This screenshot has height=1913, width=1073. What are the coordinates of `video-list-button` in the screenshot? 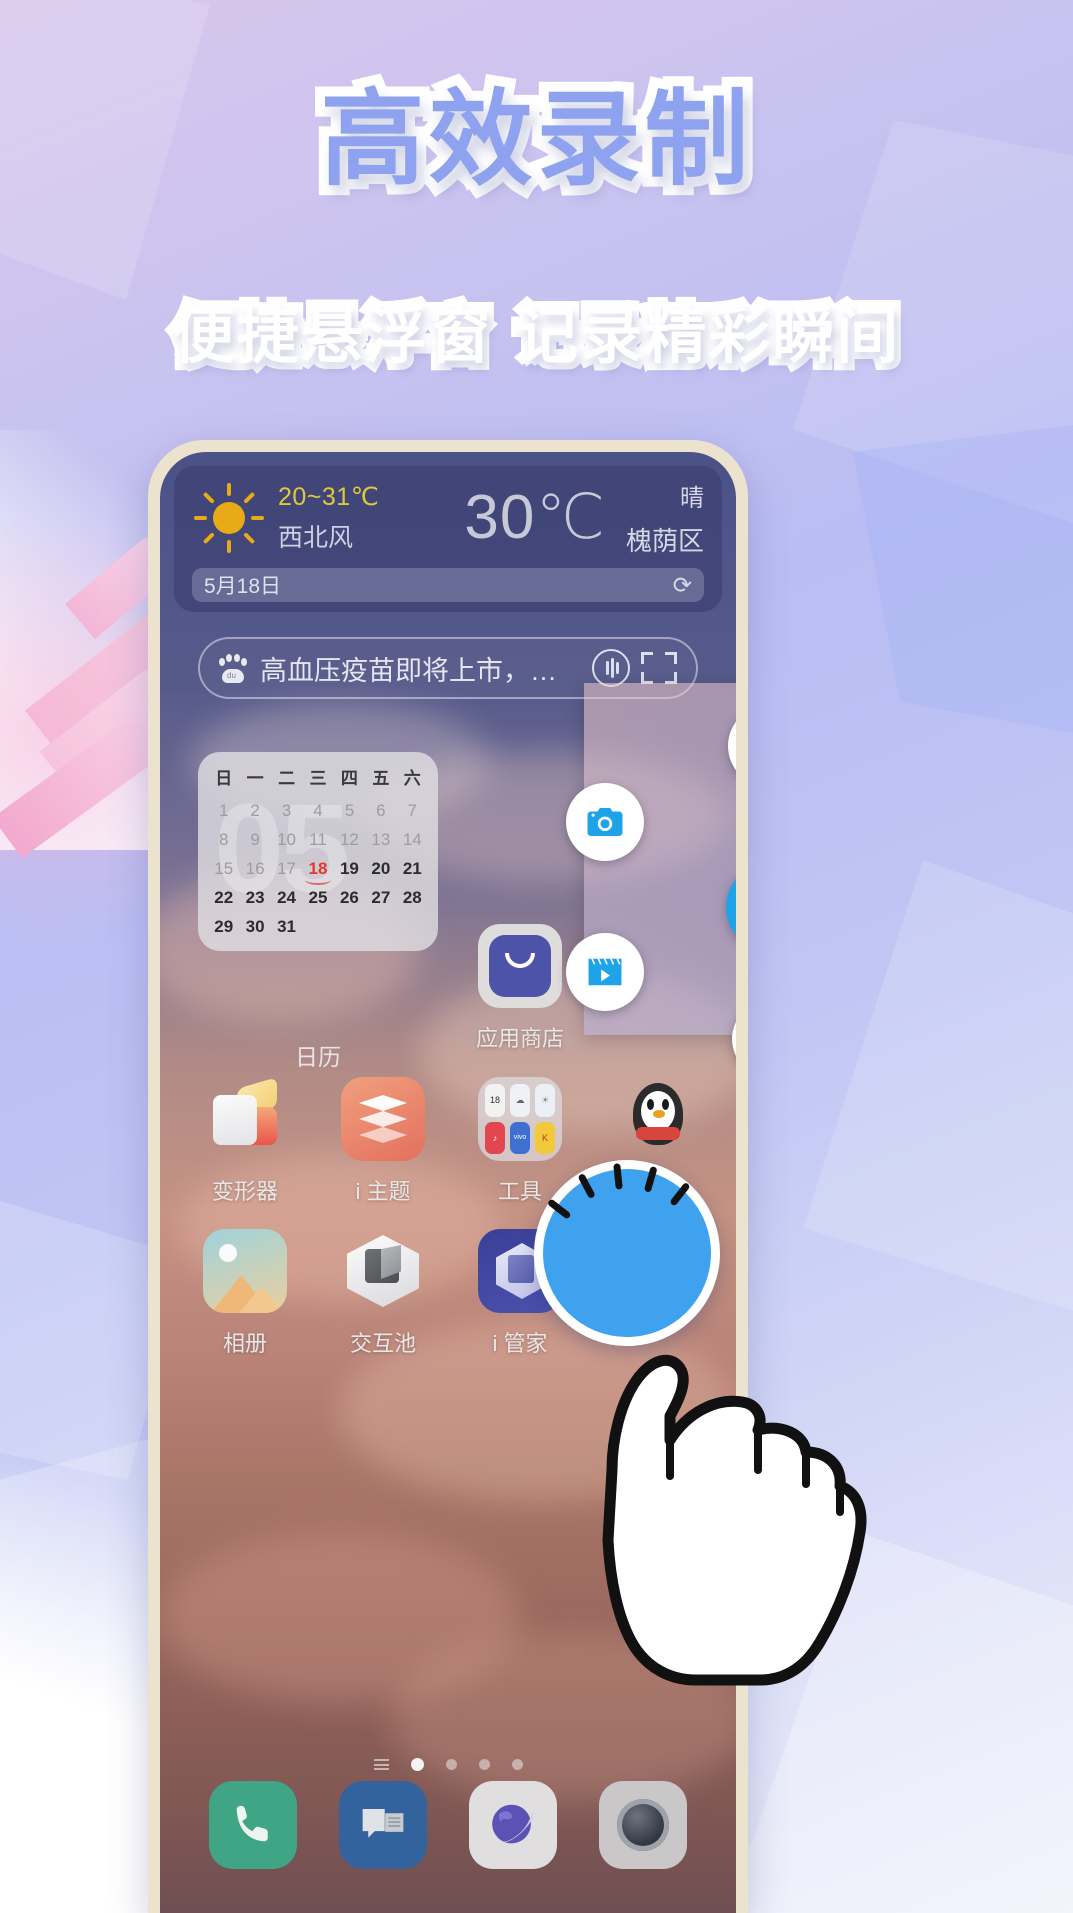 It's located at (605, 972).